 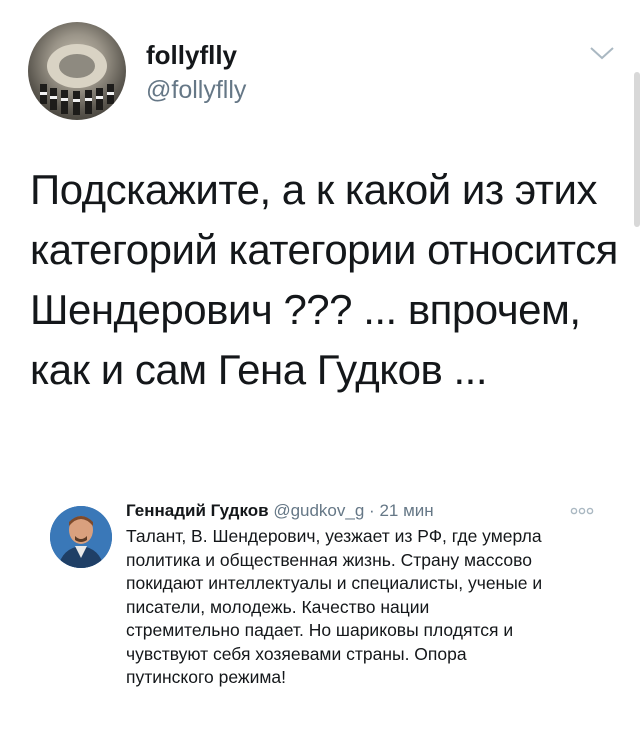 I want to click on quoted-tweet-header: Геннадий Гудков @gudkov_g · 21 мин, so click(x=366, y=511).